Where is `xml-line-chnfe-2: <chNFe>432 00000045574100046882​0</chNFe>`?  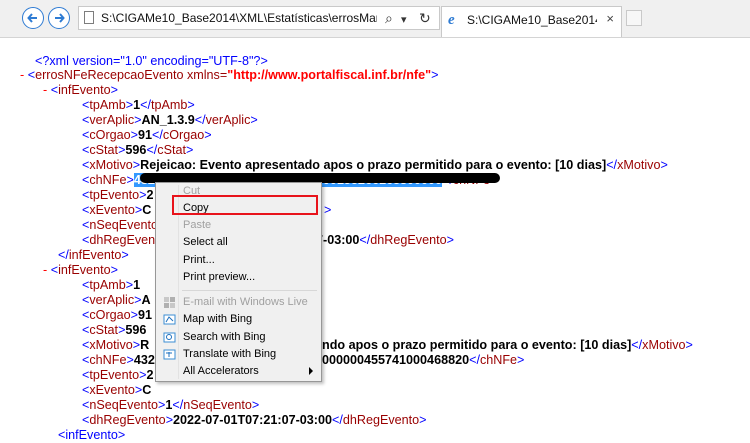 xml-line-chnfe-2: <chNFe>432 00000045574100046882​0</chNFe> is located at coordinates (303, 360).